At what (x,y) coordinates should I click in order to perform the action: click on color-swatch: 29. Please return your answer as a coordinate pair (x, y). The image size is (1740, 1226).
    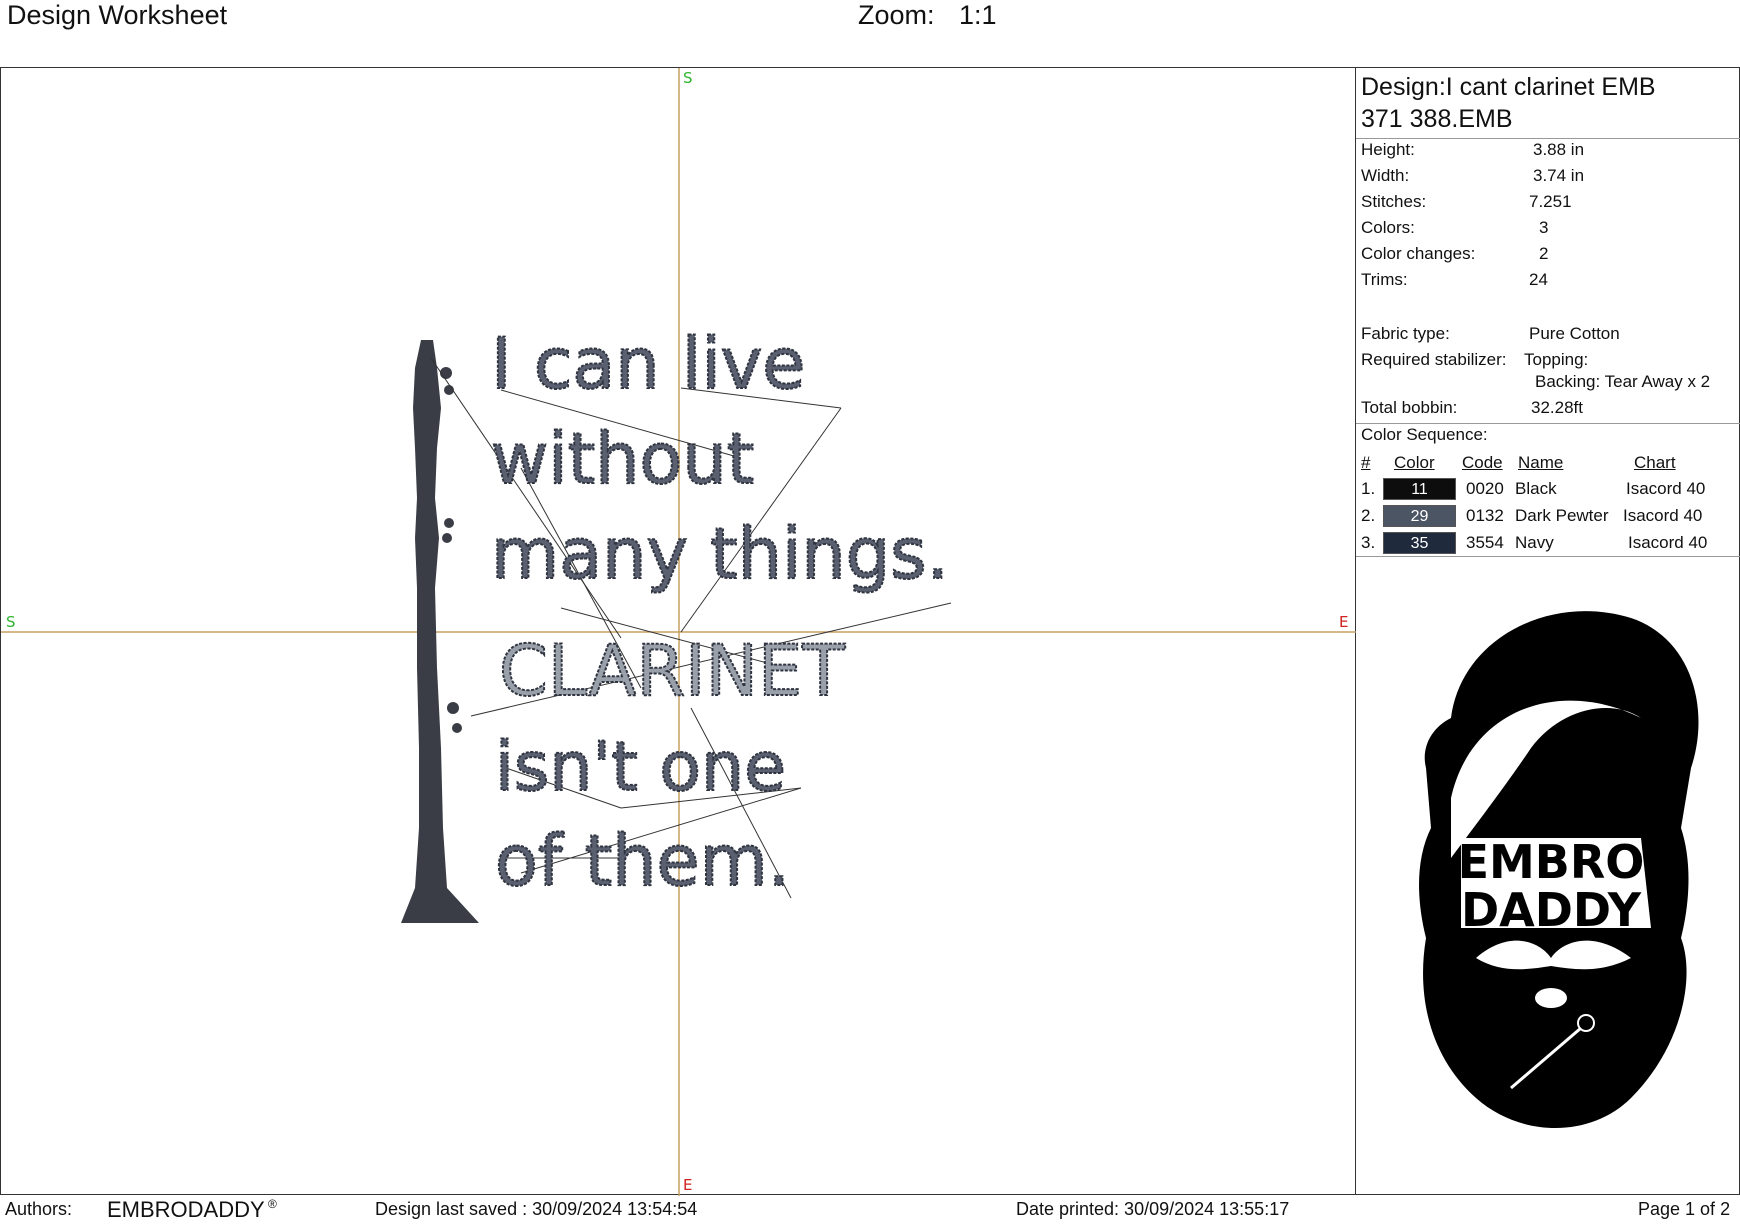
    Looking at the image, I should click on (1419, 516).